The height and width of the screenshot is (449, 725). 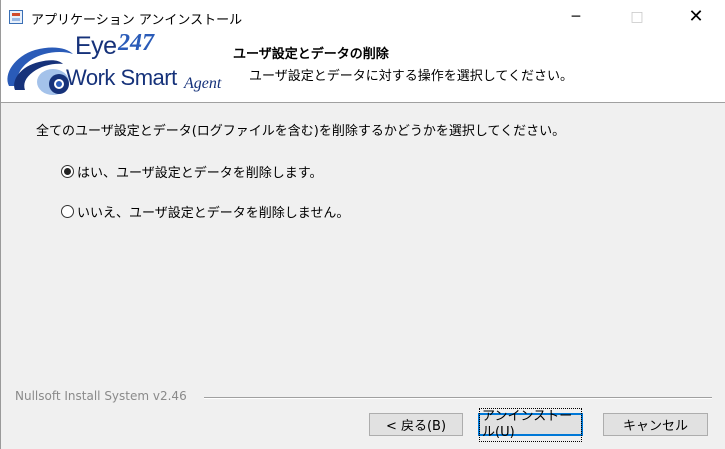 I want to click on title-bar: アプリケーション アンインストール ─ □ ✕, so click(x=363, y=17).